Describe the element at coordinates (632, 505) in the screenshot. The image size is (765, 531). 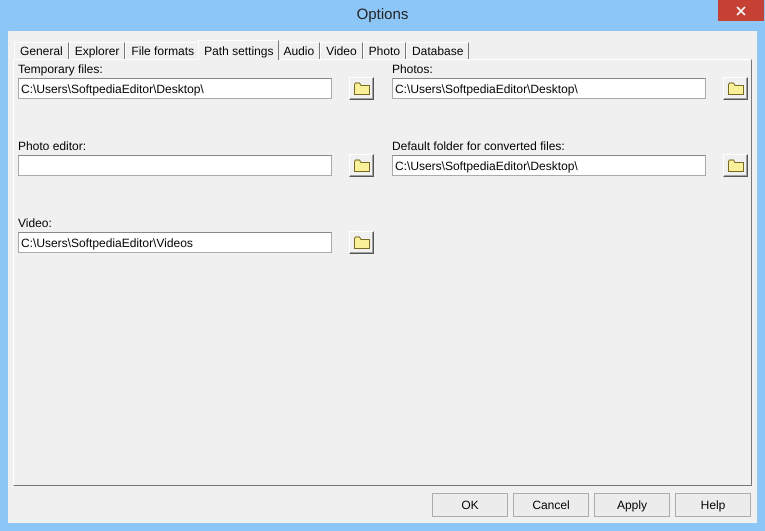
I see `dialog-button: Apply` at that location.